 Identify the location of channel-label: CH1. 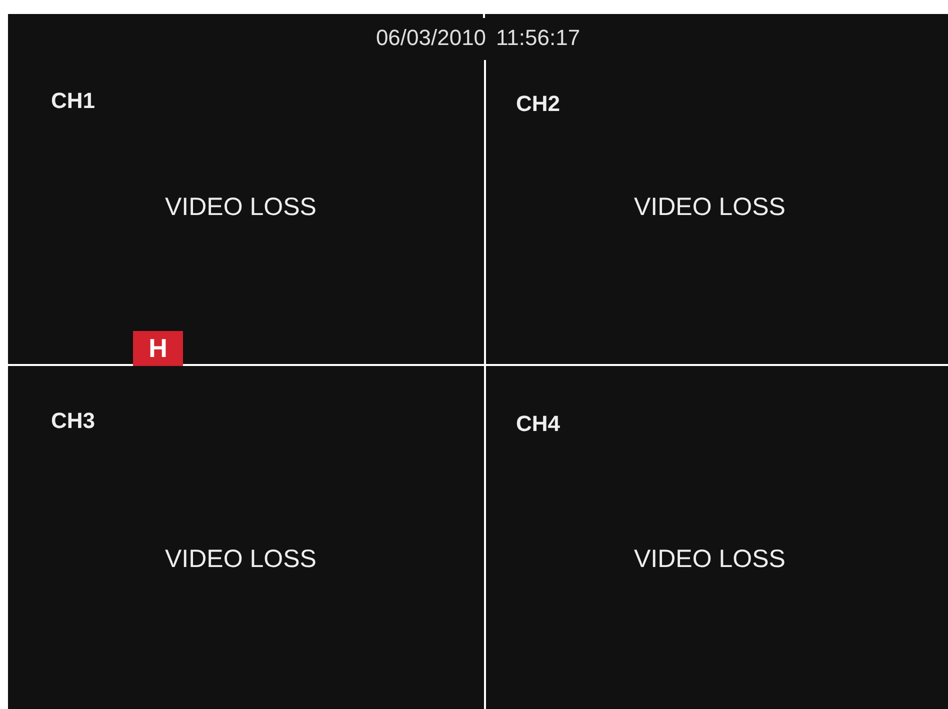
(73, 101).